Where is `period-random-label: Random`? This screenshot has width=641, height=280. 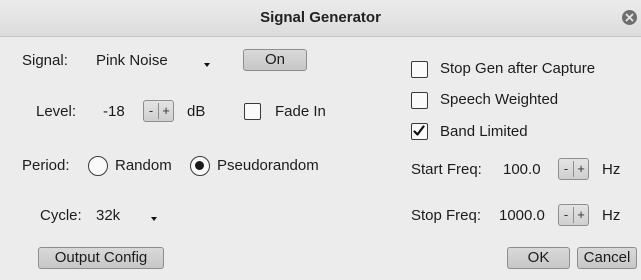 period-random-label: Random is located at coordinates (143, 165).